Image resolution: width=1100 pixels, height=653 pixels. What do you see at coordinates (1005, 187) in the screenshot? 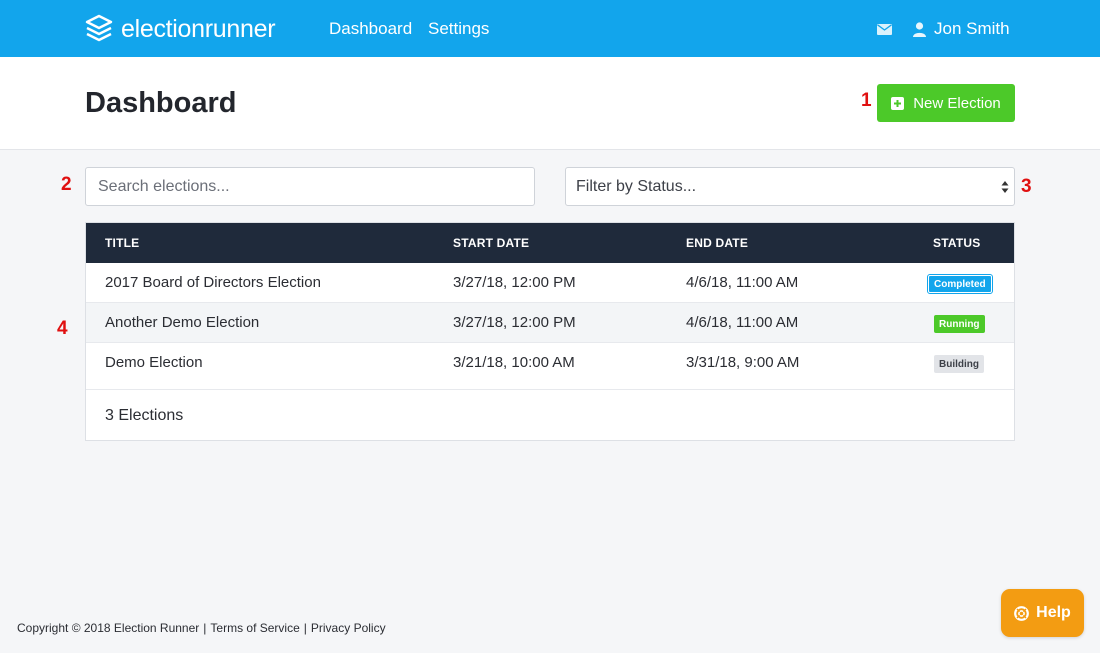
I see `select-arrows-icon` at bounding box center [1005, 187].